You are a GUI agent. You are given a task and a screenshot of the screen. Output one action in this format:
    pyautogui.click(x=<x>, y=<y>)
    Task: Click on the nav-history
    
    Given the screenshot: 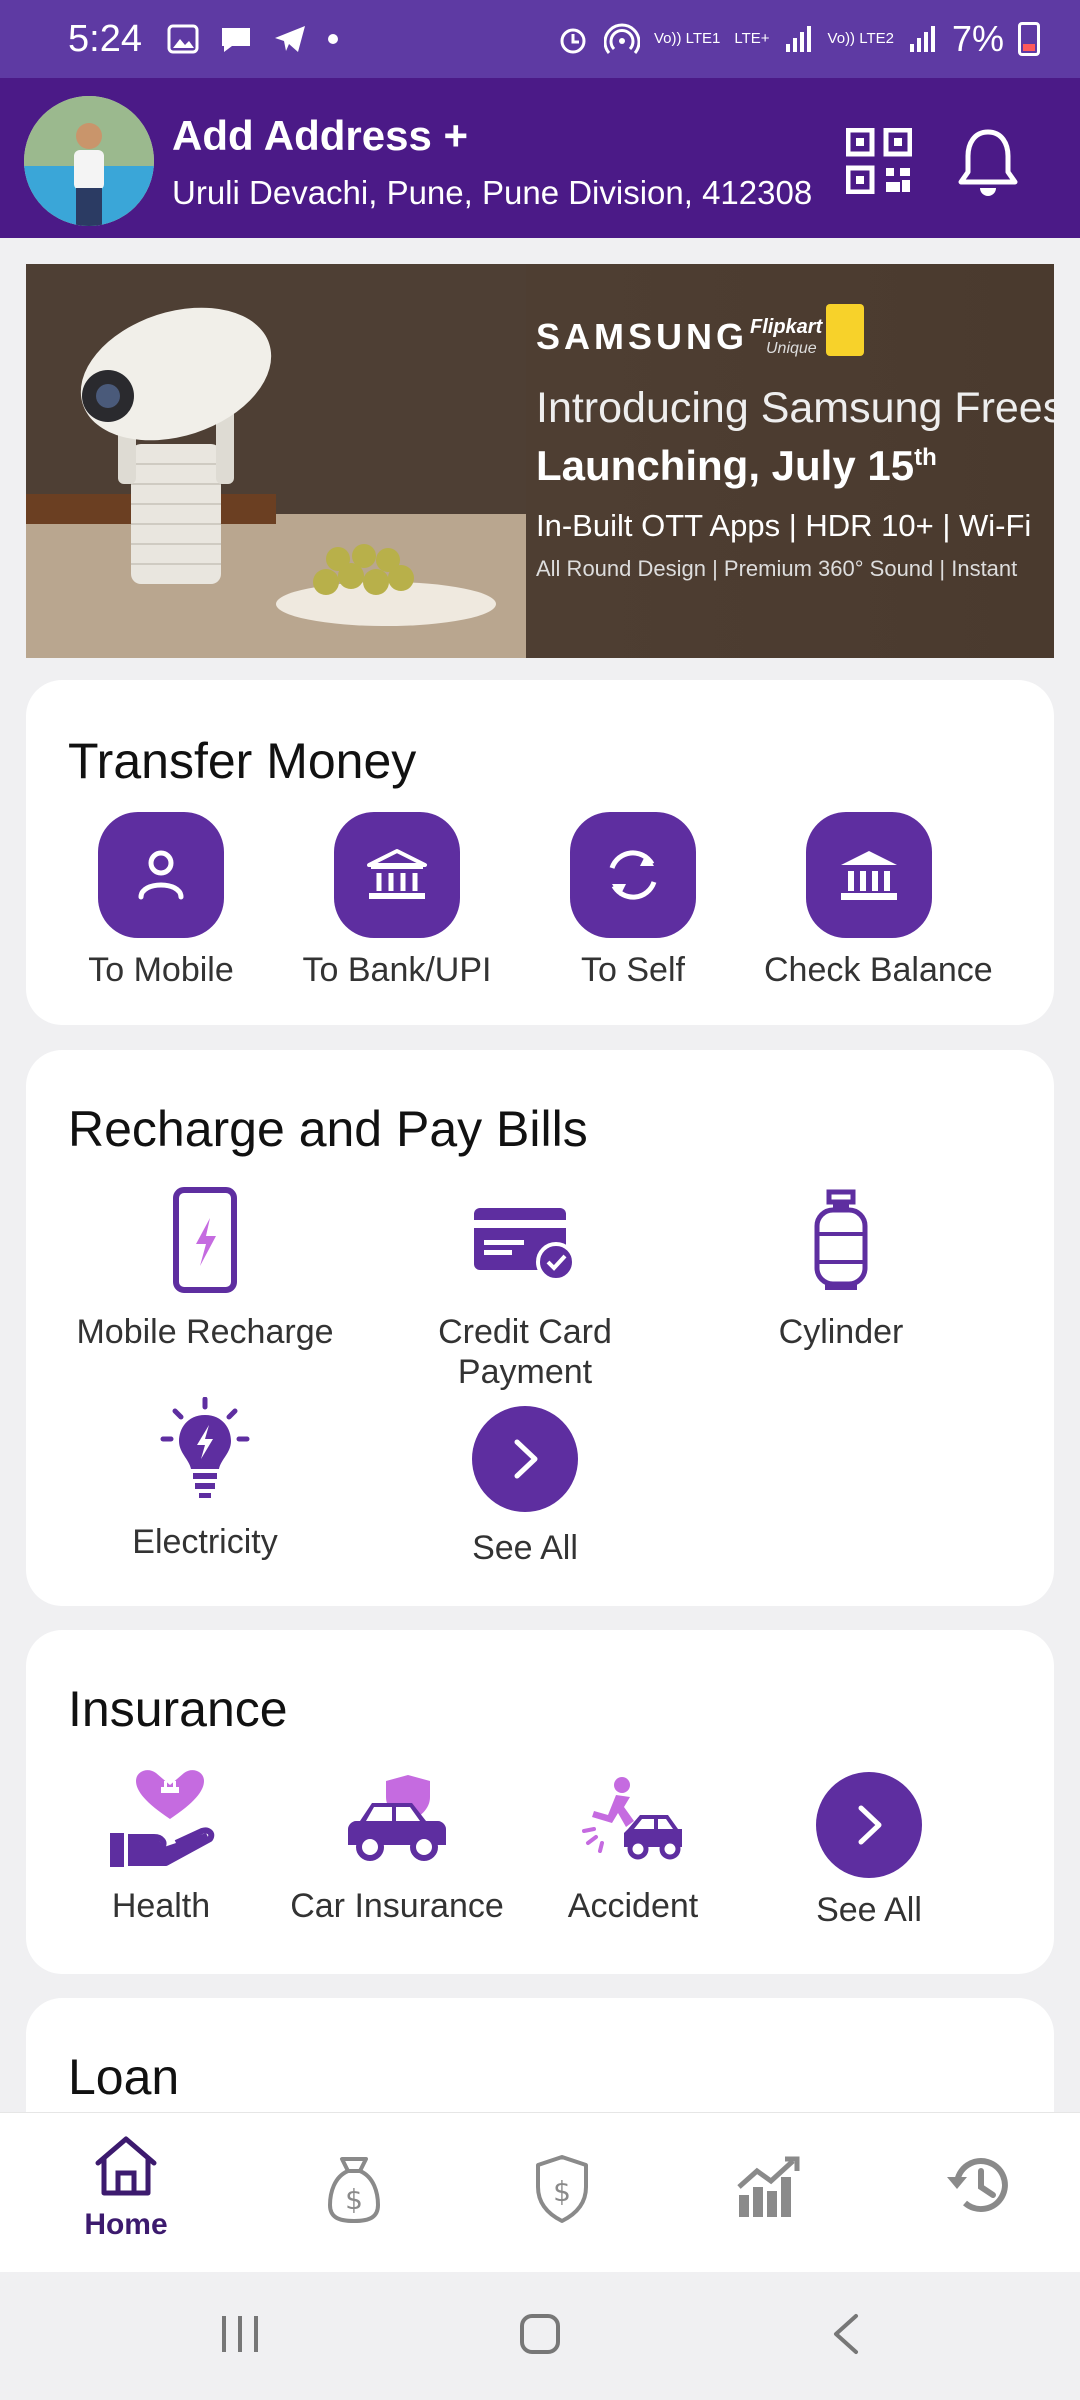 What is the action you would take?
    pyautogui.click(x=978, y=2188)
    